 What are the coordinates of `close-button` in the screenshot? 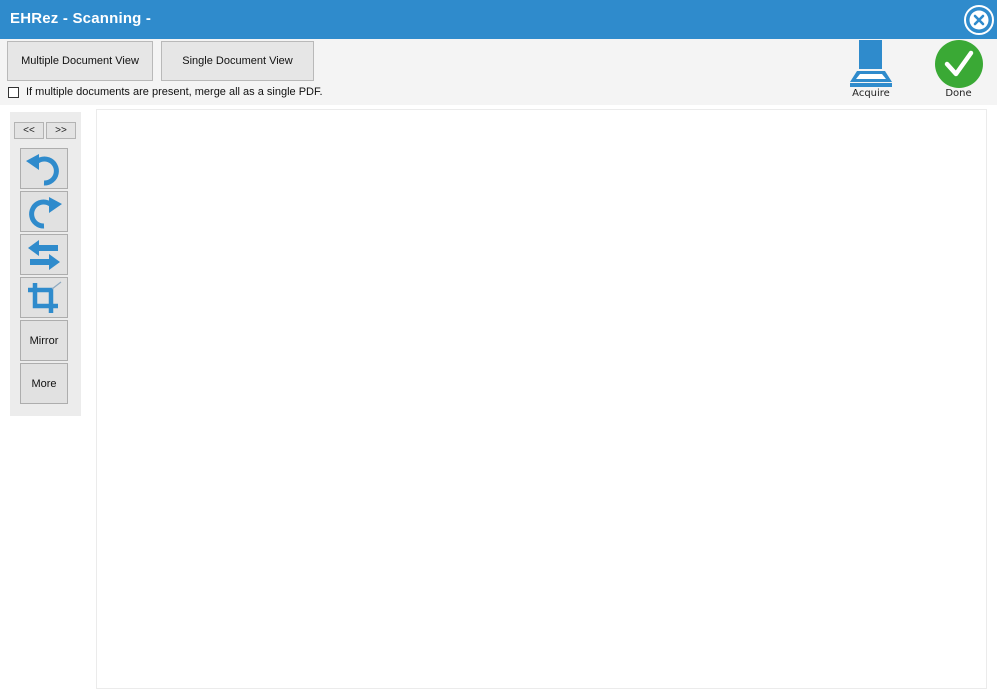 It's located at (979, 20).